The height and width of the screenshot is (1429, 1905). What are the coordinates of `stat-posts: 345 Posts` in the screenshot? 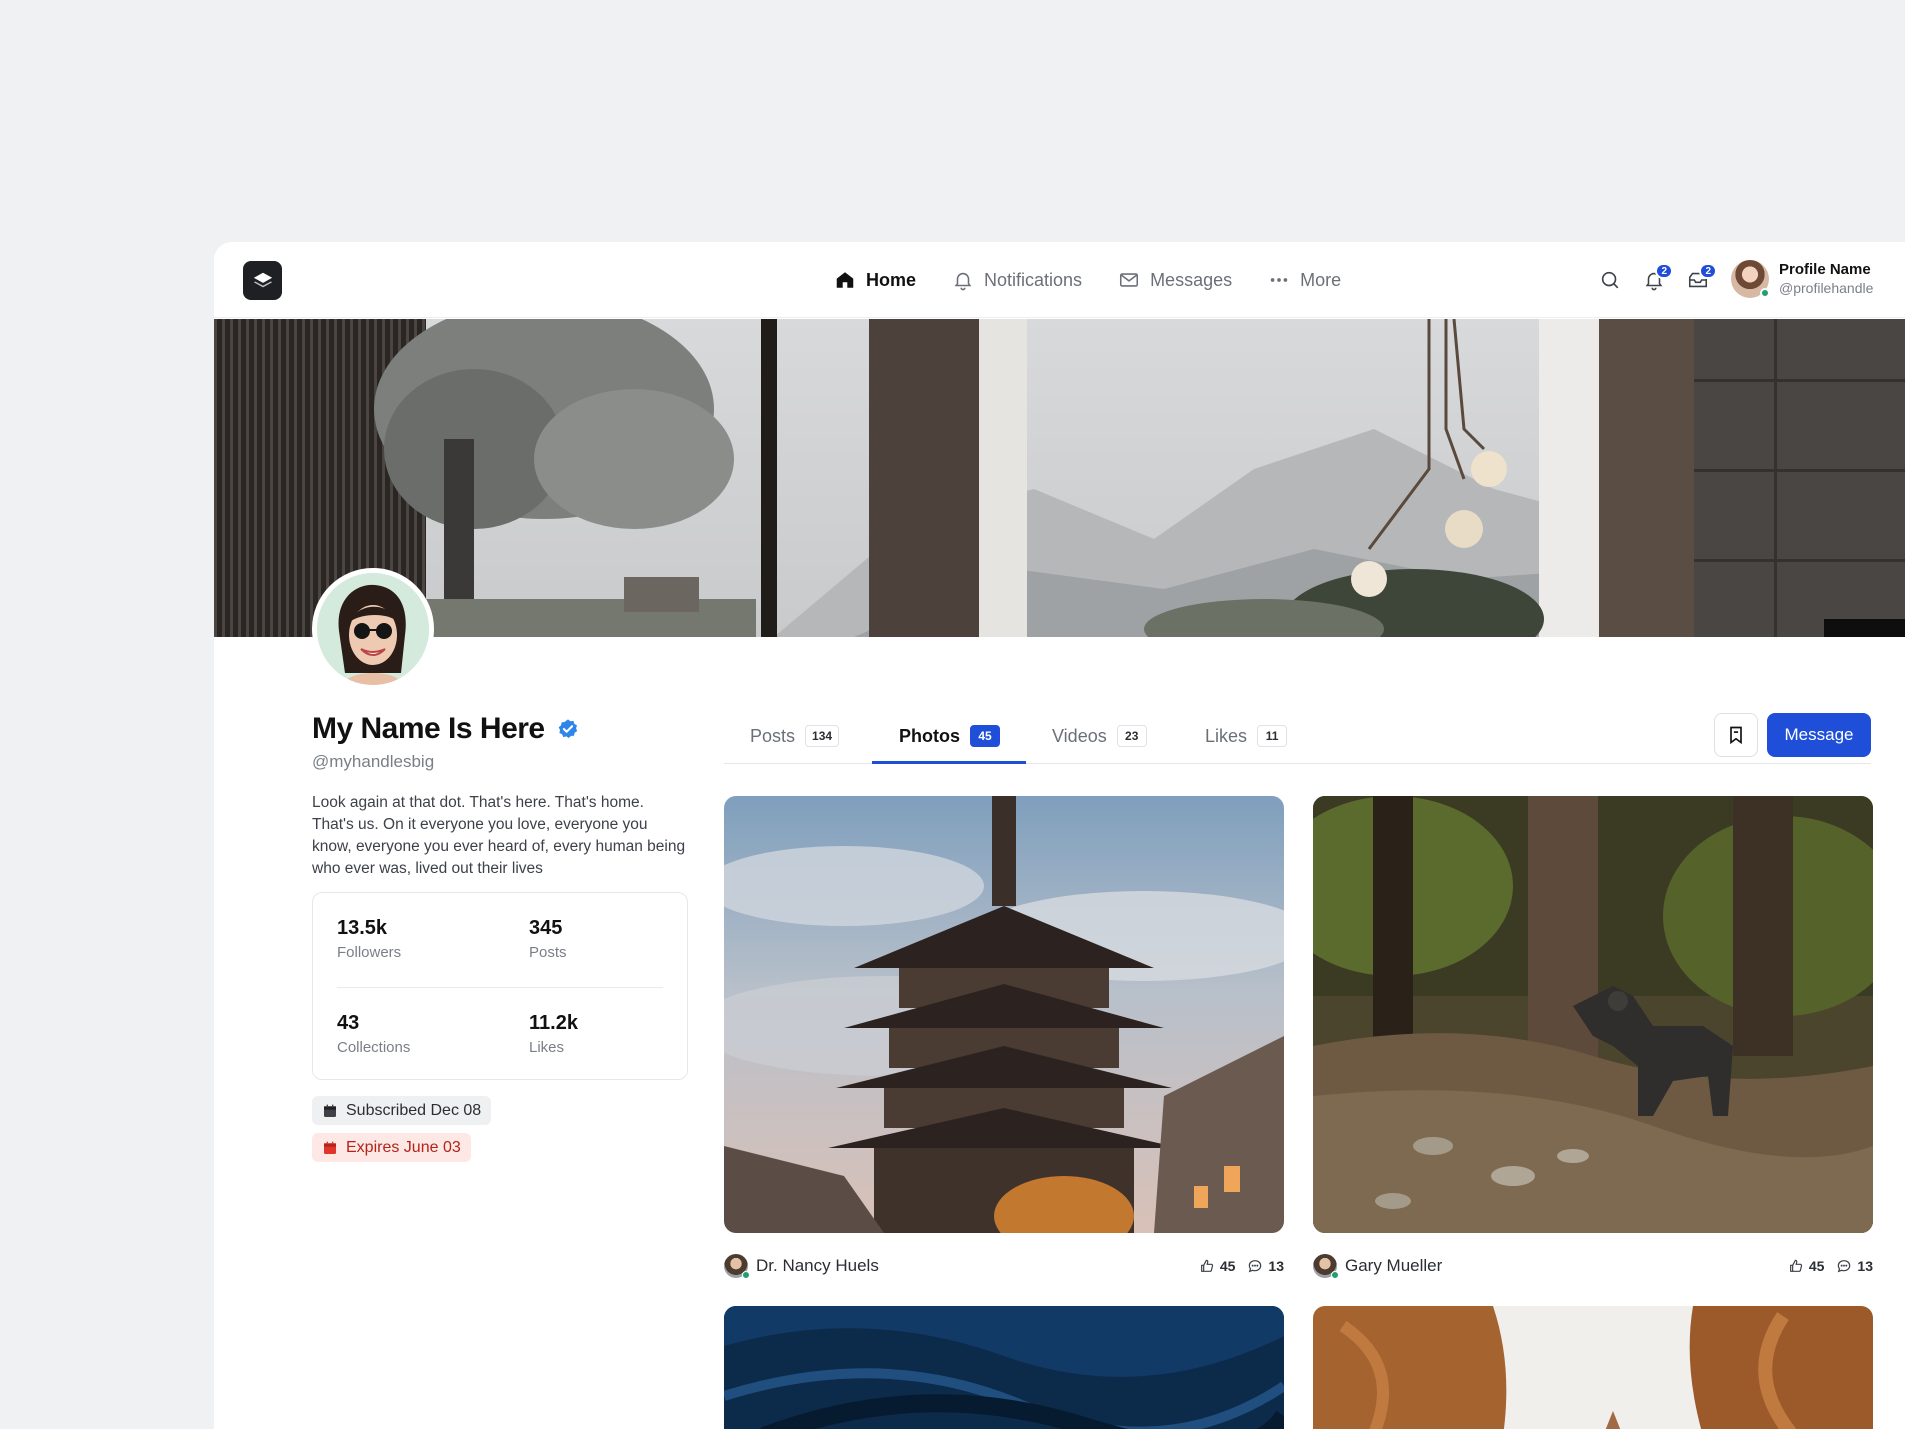 It's located at (548, 939).